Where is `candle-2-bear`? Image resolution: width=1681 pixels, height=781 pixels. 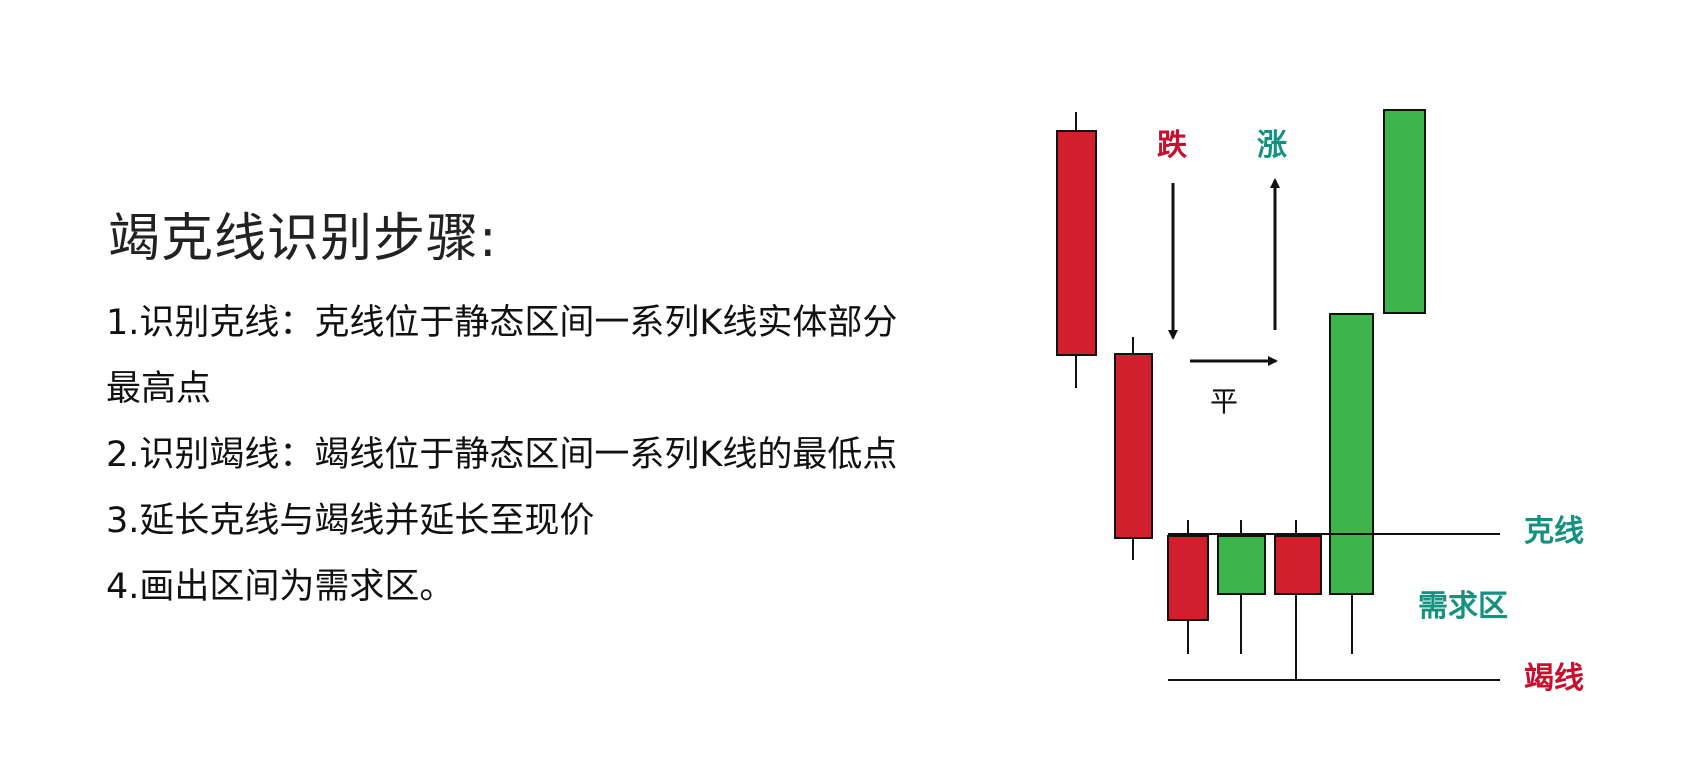 candle-2-bear is located at coordinates (1133, 448).